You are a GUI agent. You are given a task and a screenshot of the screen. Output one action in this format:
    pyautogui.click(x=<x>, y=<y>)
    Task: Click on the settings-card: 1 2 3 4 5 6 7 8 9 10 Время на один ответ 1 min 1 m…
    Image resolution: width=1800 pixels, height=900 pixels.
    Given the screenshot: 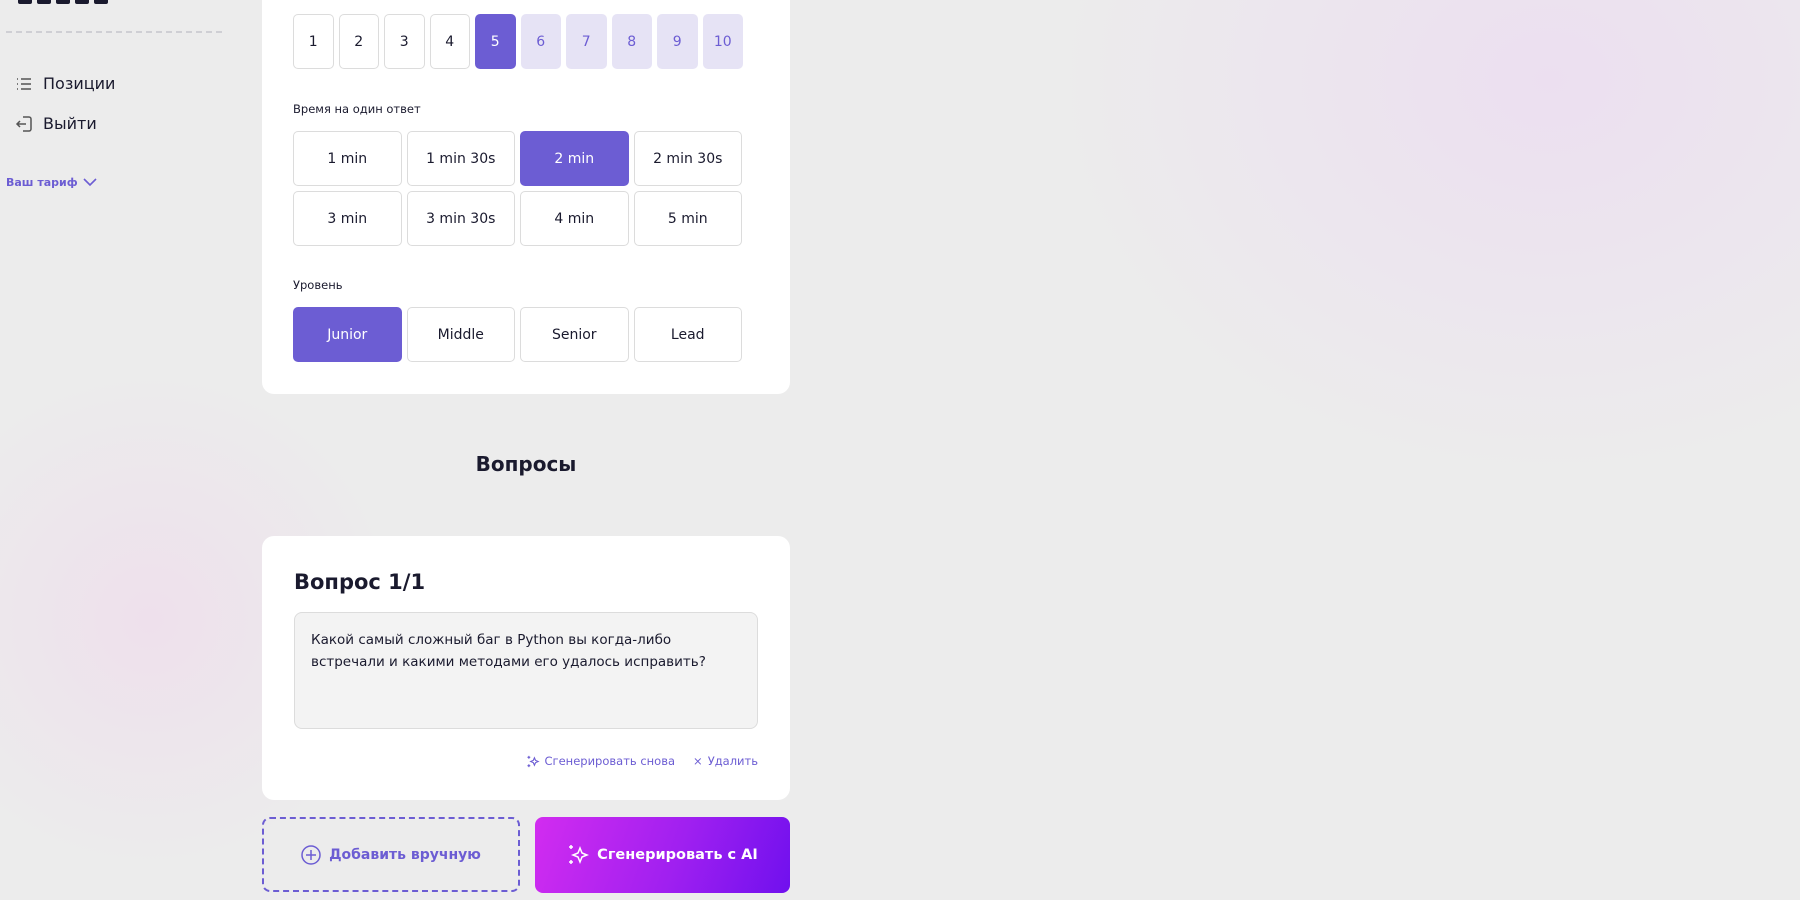 What is the action you would take?
    pyautogui.click(x=526, y=197)
    